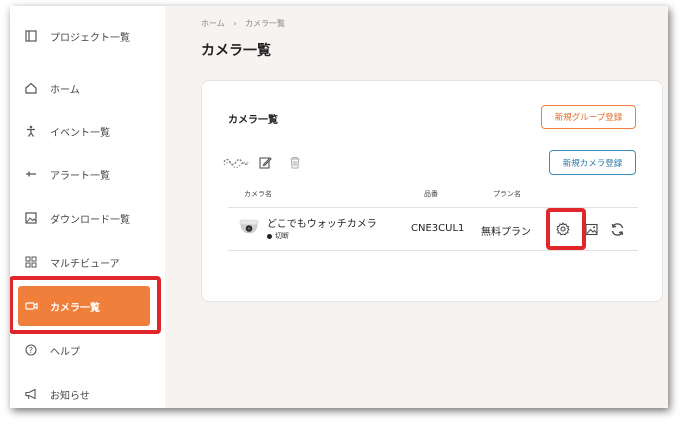 The image size is (700, 443). I want to click on sidebar-item-downloads: ダウンロード一覧, so click(77, 218).